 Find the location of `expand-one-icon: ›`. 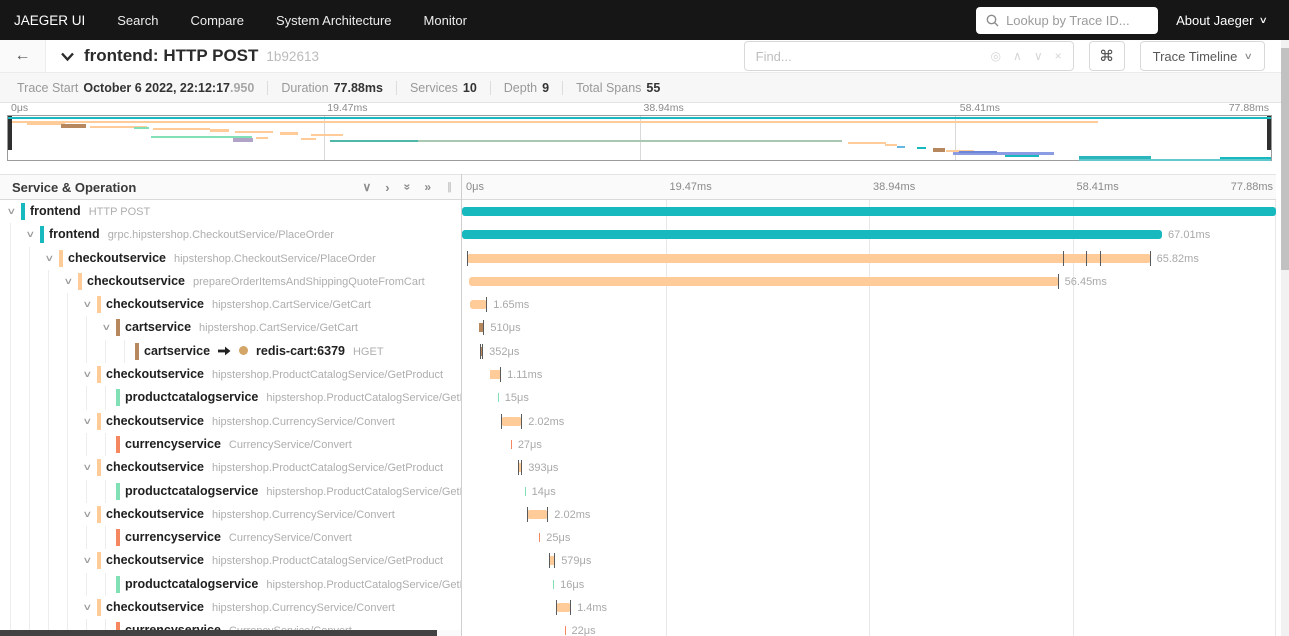

expand-one-icon: › is located at coordinates (387, 187).